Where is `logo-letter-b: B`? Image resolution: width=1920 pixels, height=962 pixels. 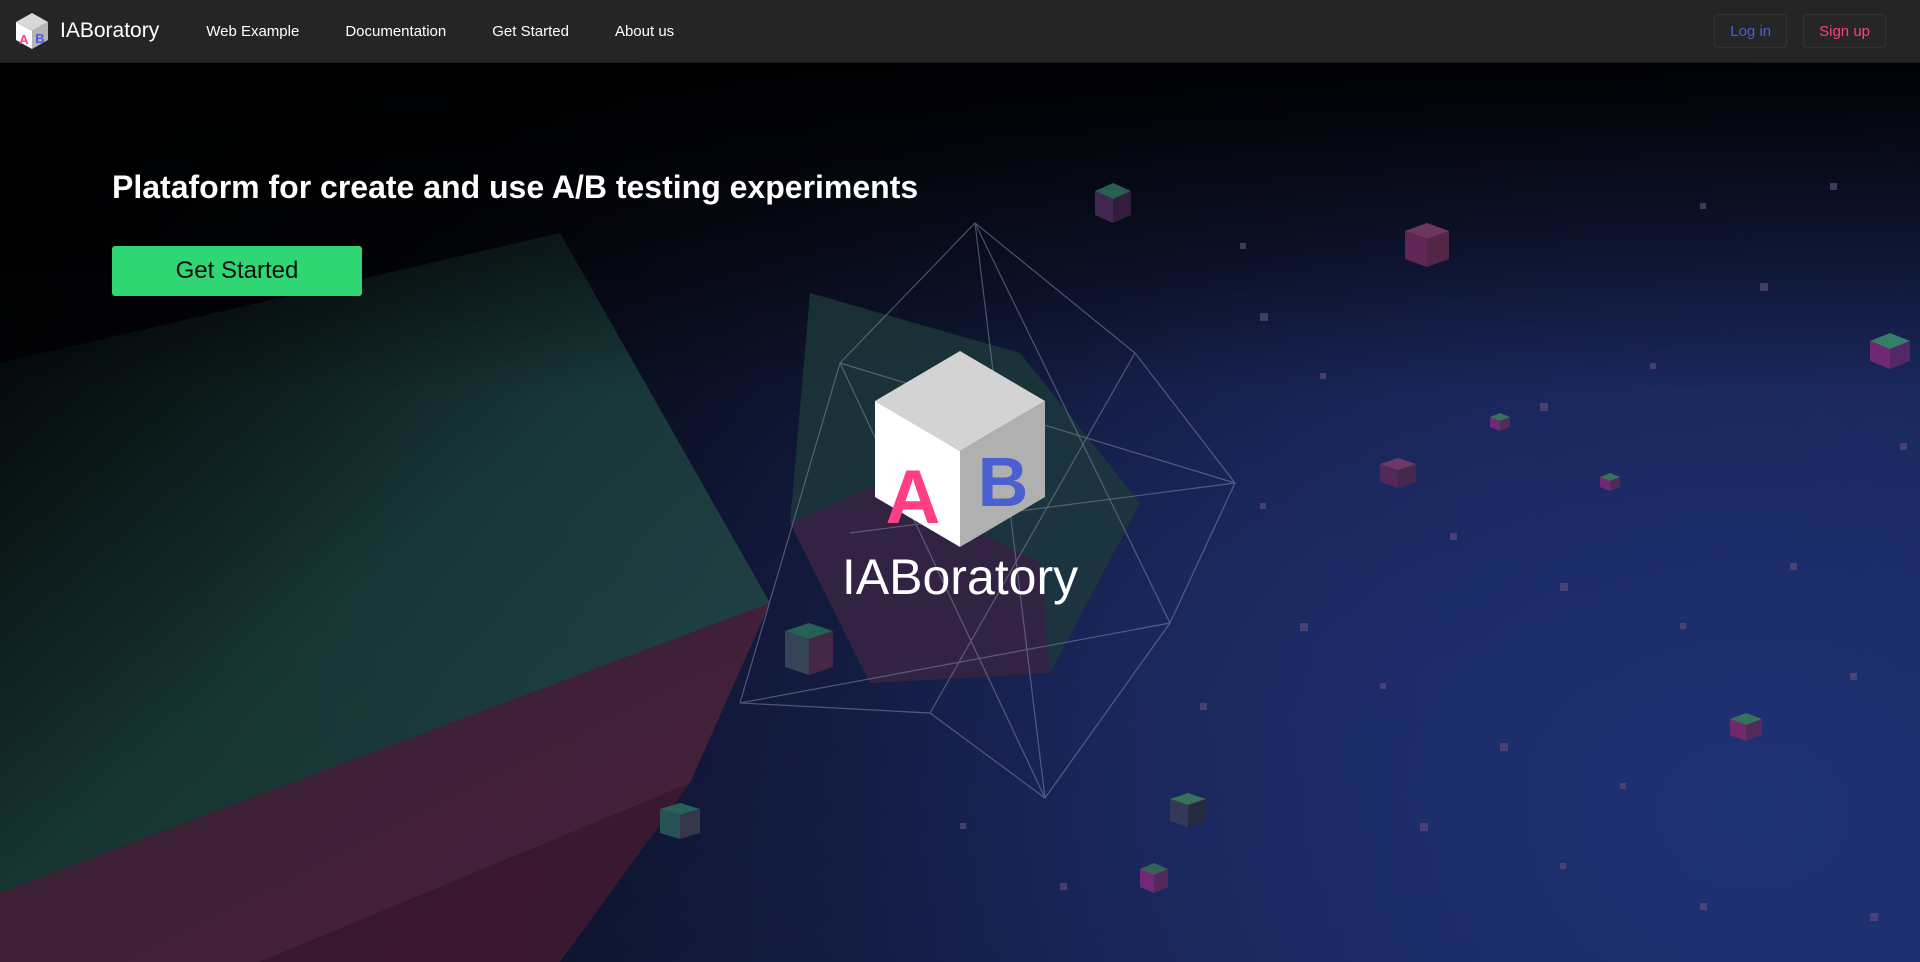
logo-letter-b: B is located at coordinates (1003, 482).